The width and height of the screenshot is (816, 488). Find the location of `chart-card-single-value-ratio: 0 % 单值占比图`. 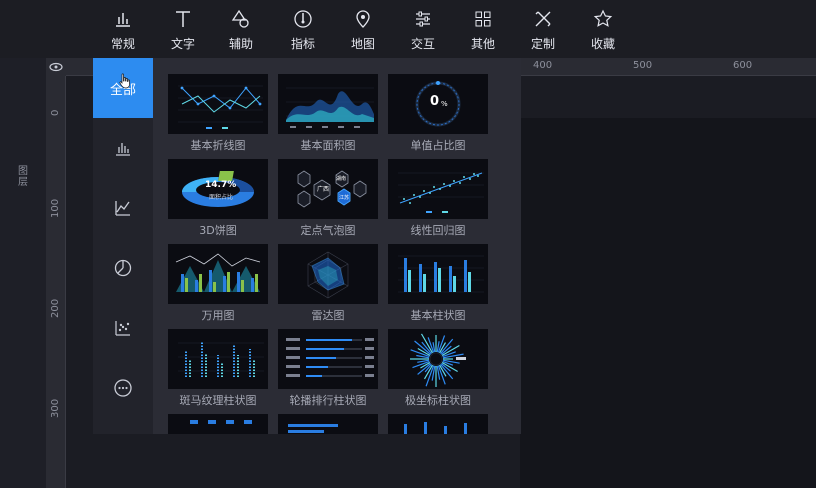

chart-card-single-value-ratio: 0 % 单值占比图 is located at coordinates (438, 114).